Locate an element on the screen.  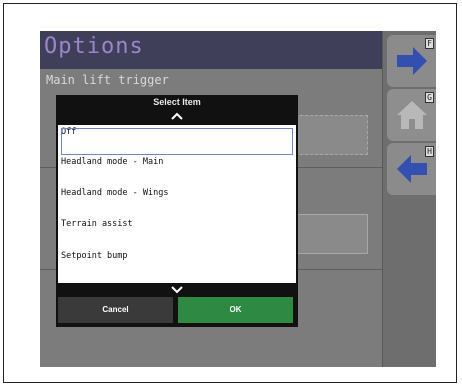
ok-button: OK is located at coordinates (235, 310).